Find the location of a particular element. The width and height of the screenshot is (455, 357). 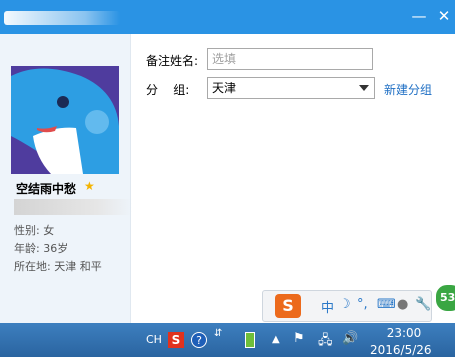

network-icon: 🖧 is located at coordinates (325, 340).